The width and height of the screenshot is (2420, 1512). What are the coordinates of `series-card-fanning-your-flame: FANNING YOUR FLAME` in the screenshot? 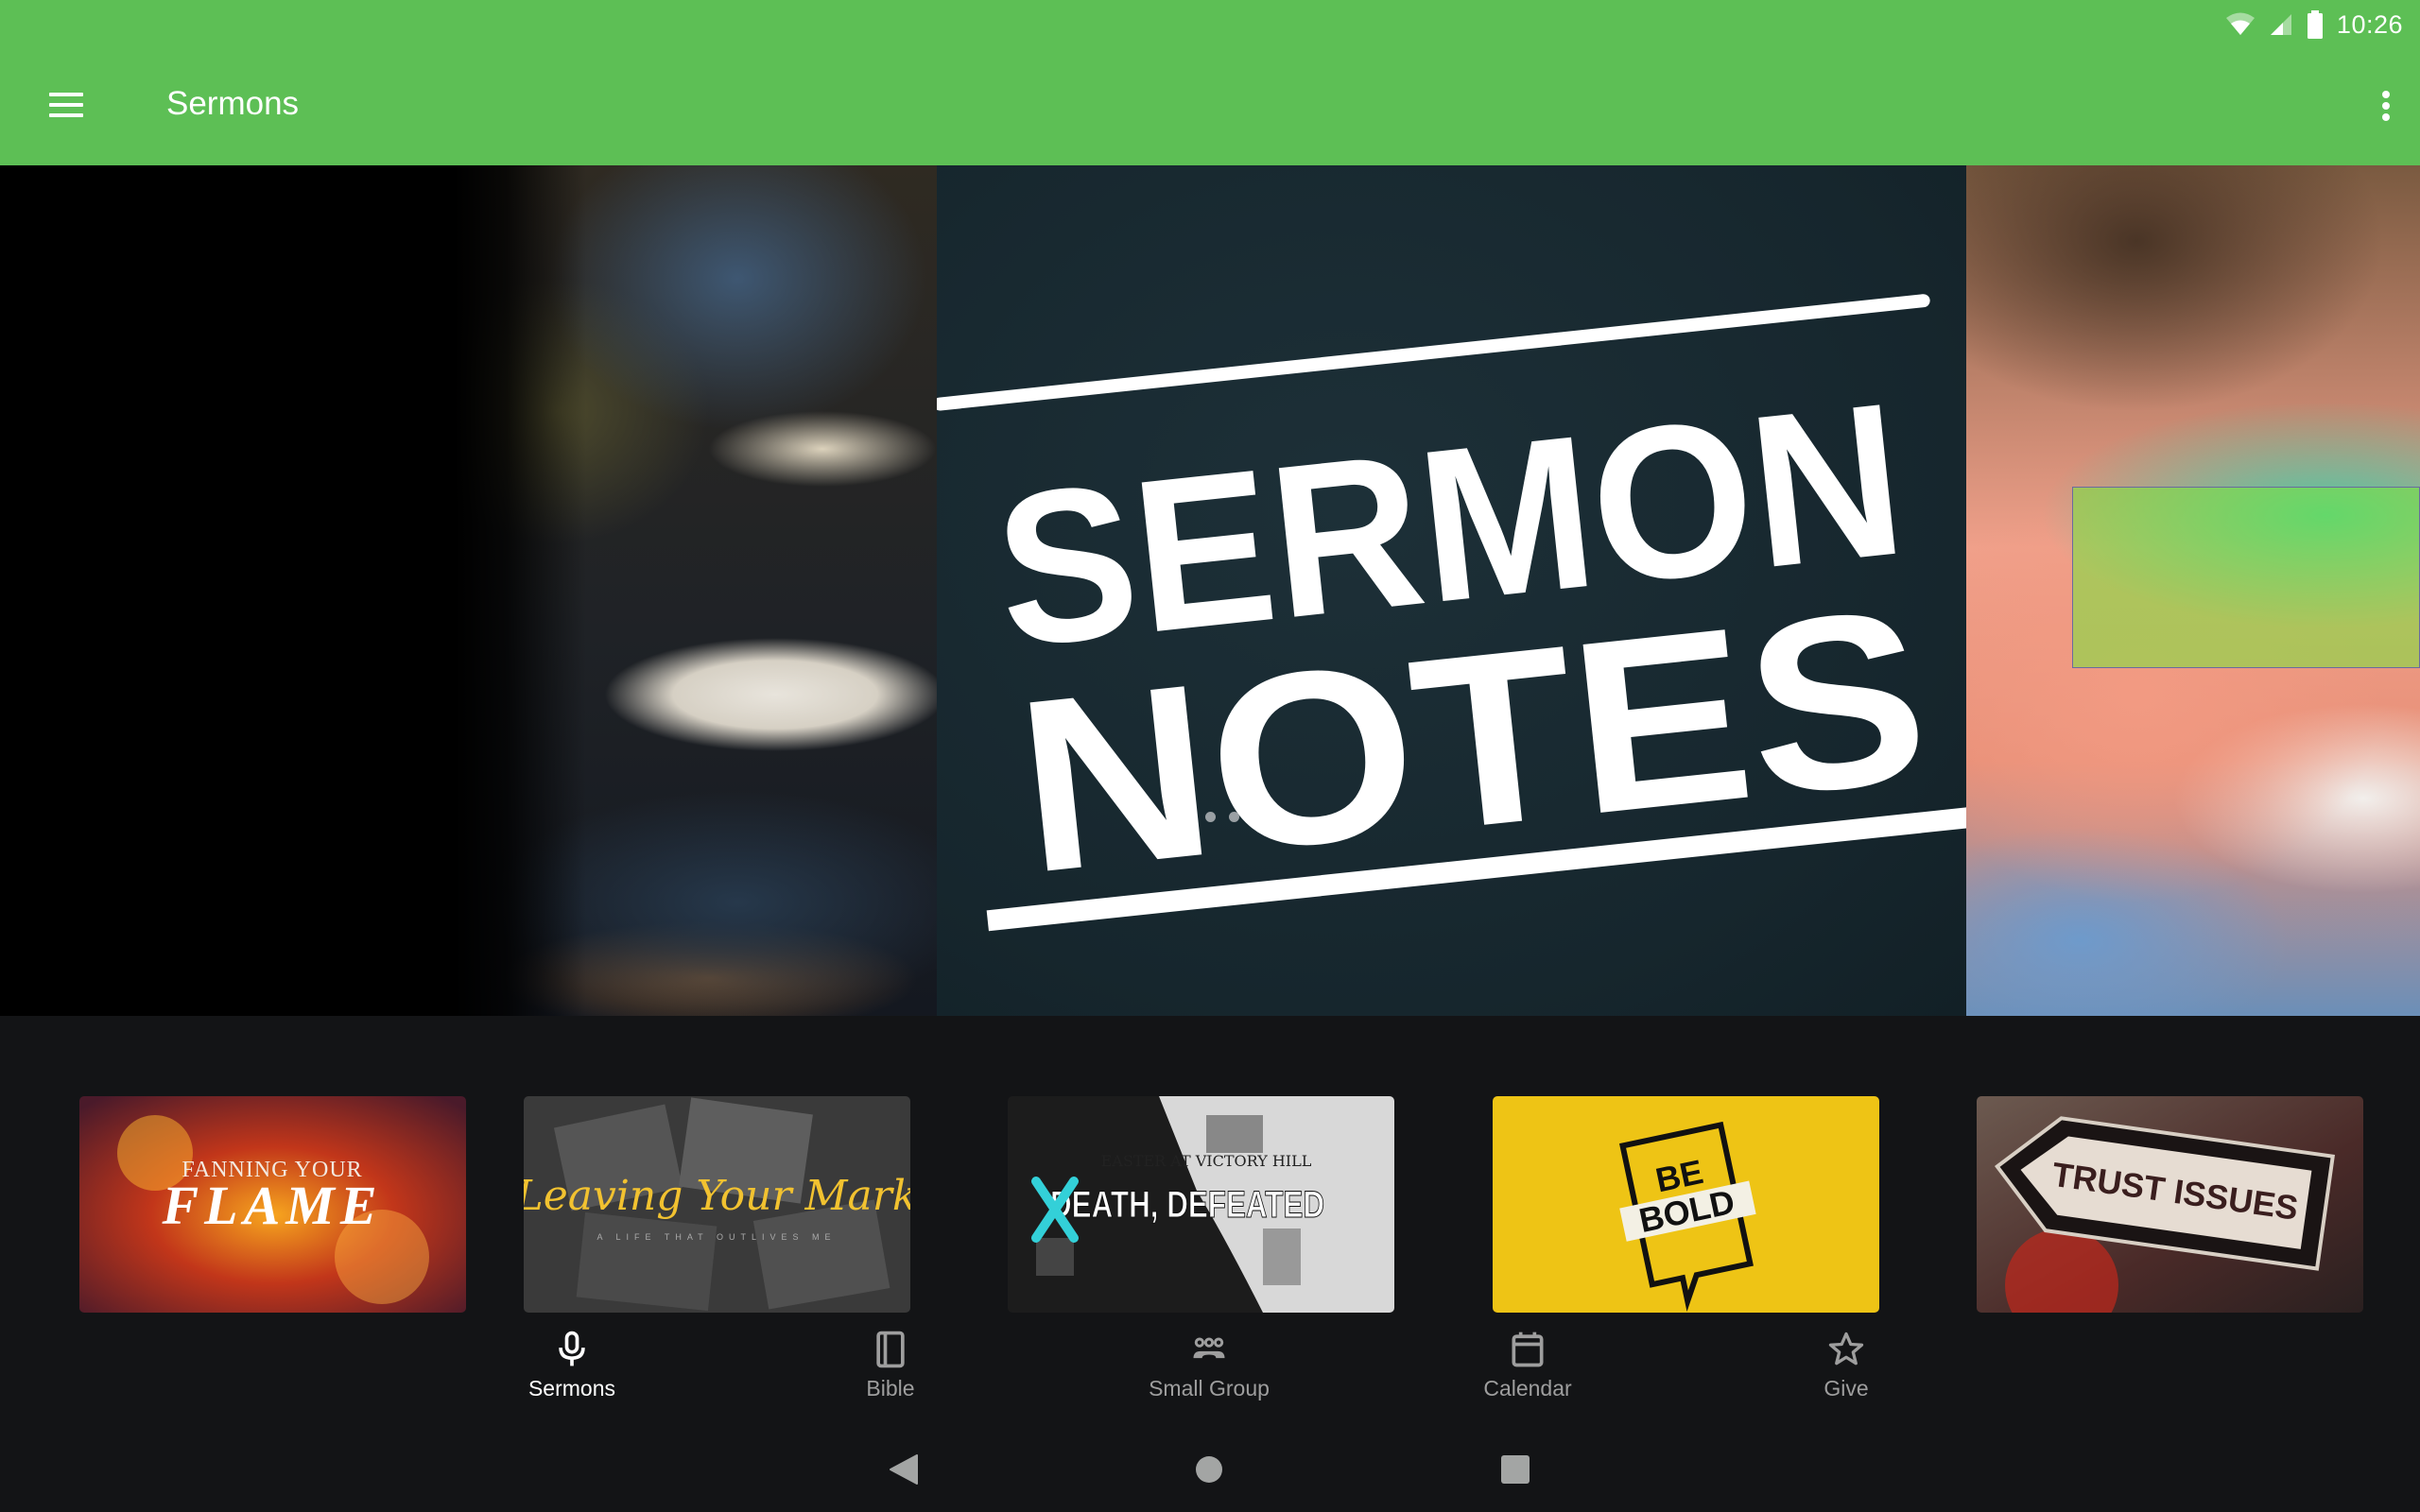 It's located at (272, 1204).